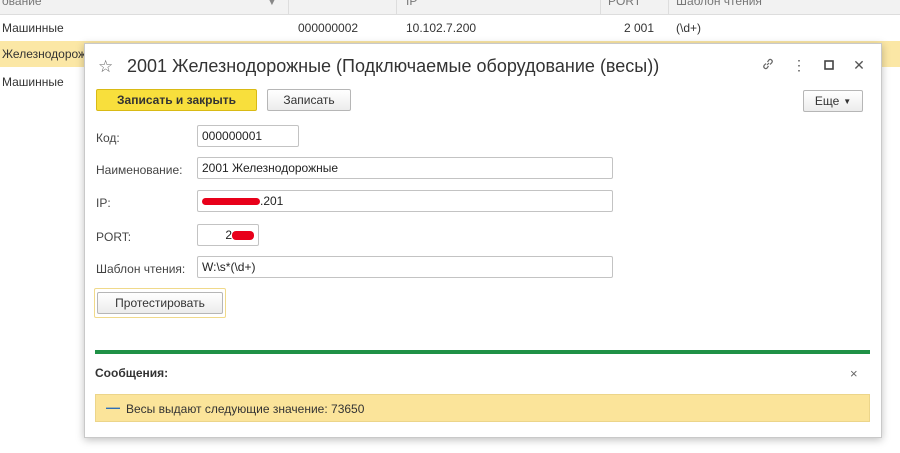 The height and width of the screenshot is (453, 900). I want to click on name-label: Наименование:, so click(139, 170).